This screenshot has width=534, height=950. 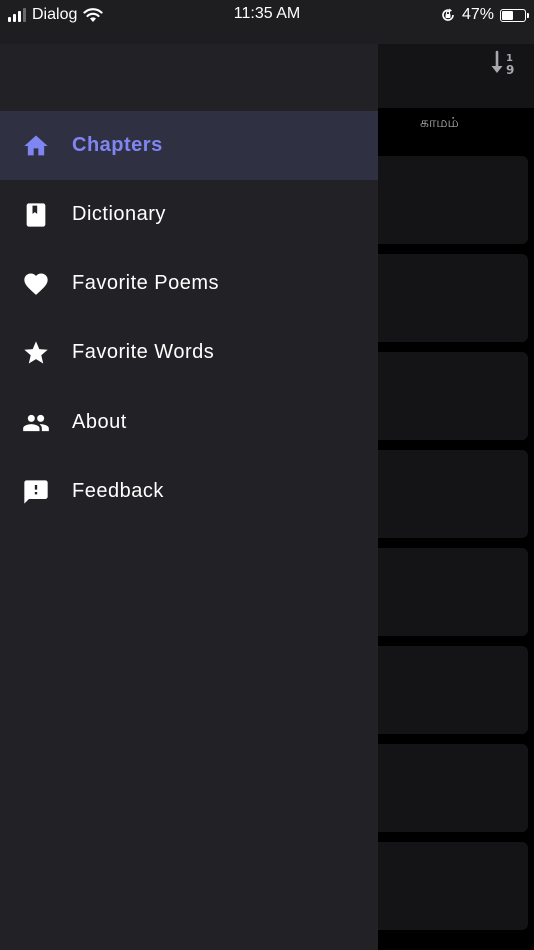 I want to click on menu-item-label: Favorite Words, so click(x=143, y=352).